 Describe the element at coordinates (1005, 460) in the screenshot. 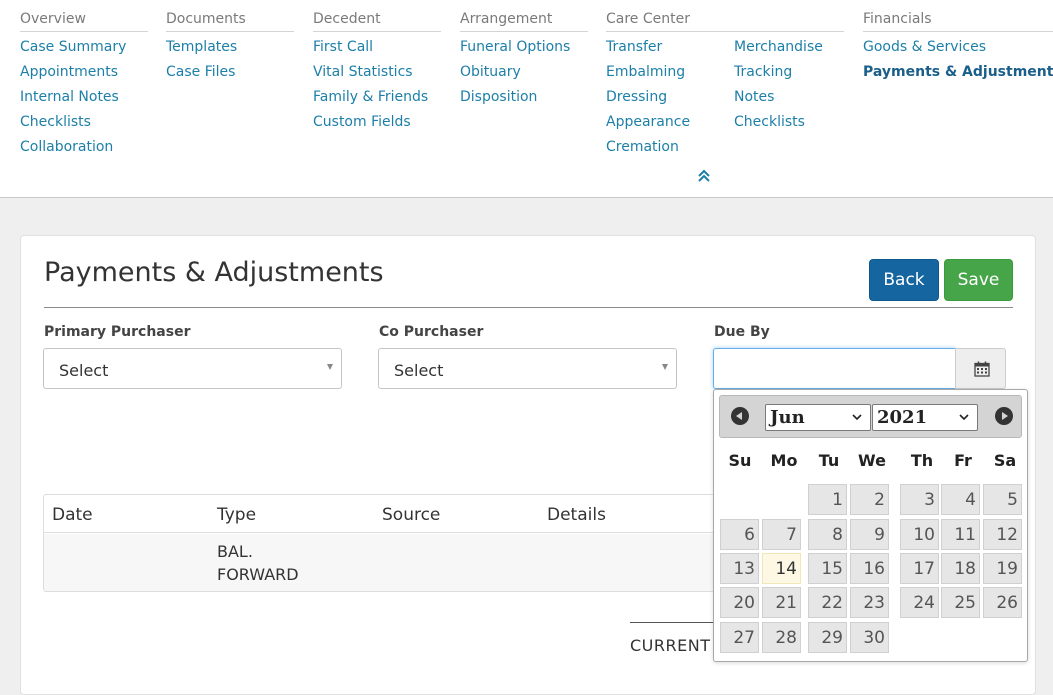

I see `weekday-sa: Sa` at that location.